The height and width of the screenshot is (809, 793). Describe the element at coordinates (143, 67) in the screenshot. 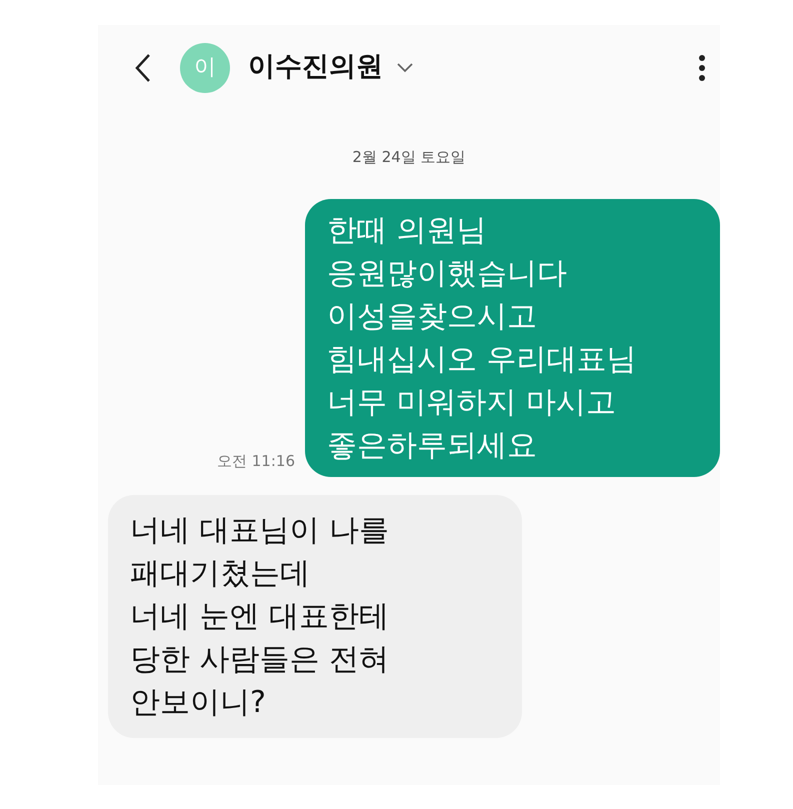

I see `back-icon` at that location.